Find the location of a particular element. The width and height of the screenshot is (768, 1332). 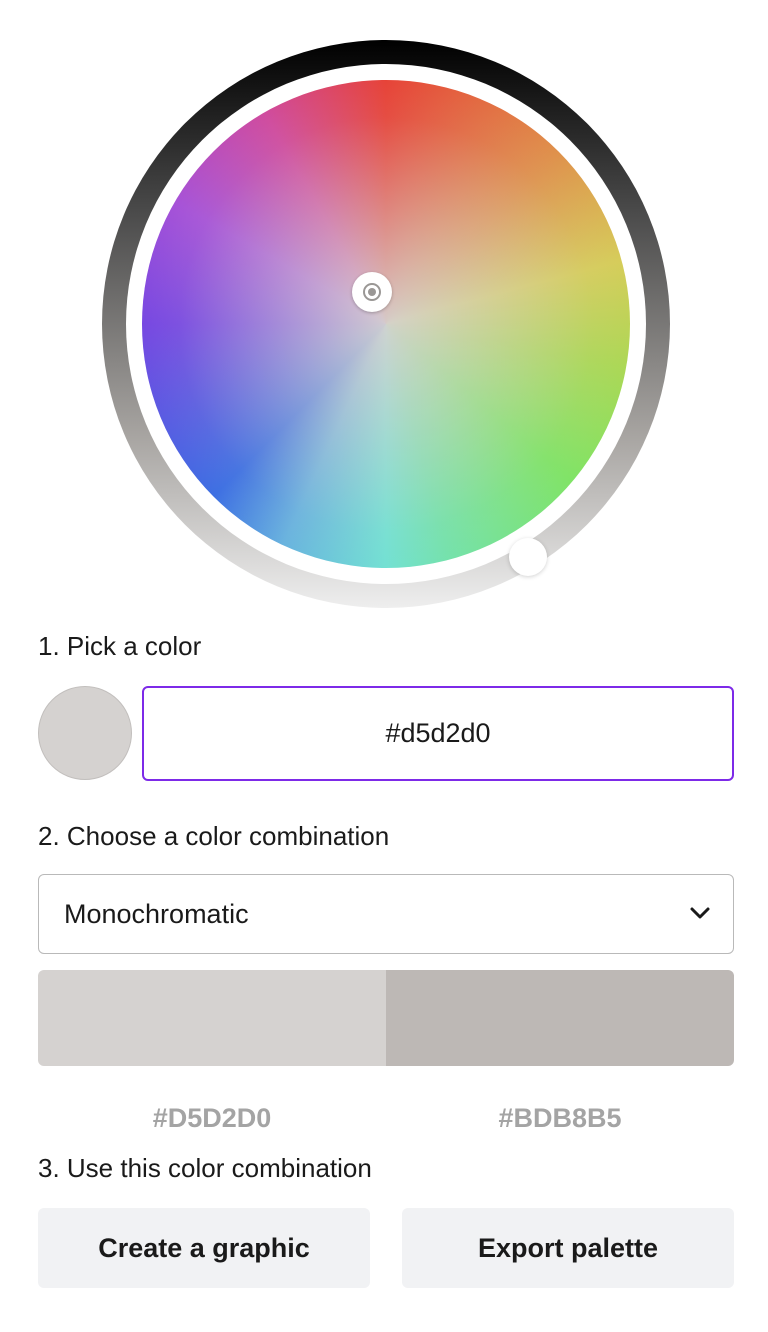

step-use-combination-heading: 3. Use this color combination is located at coordinates (205, 1168).